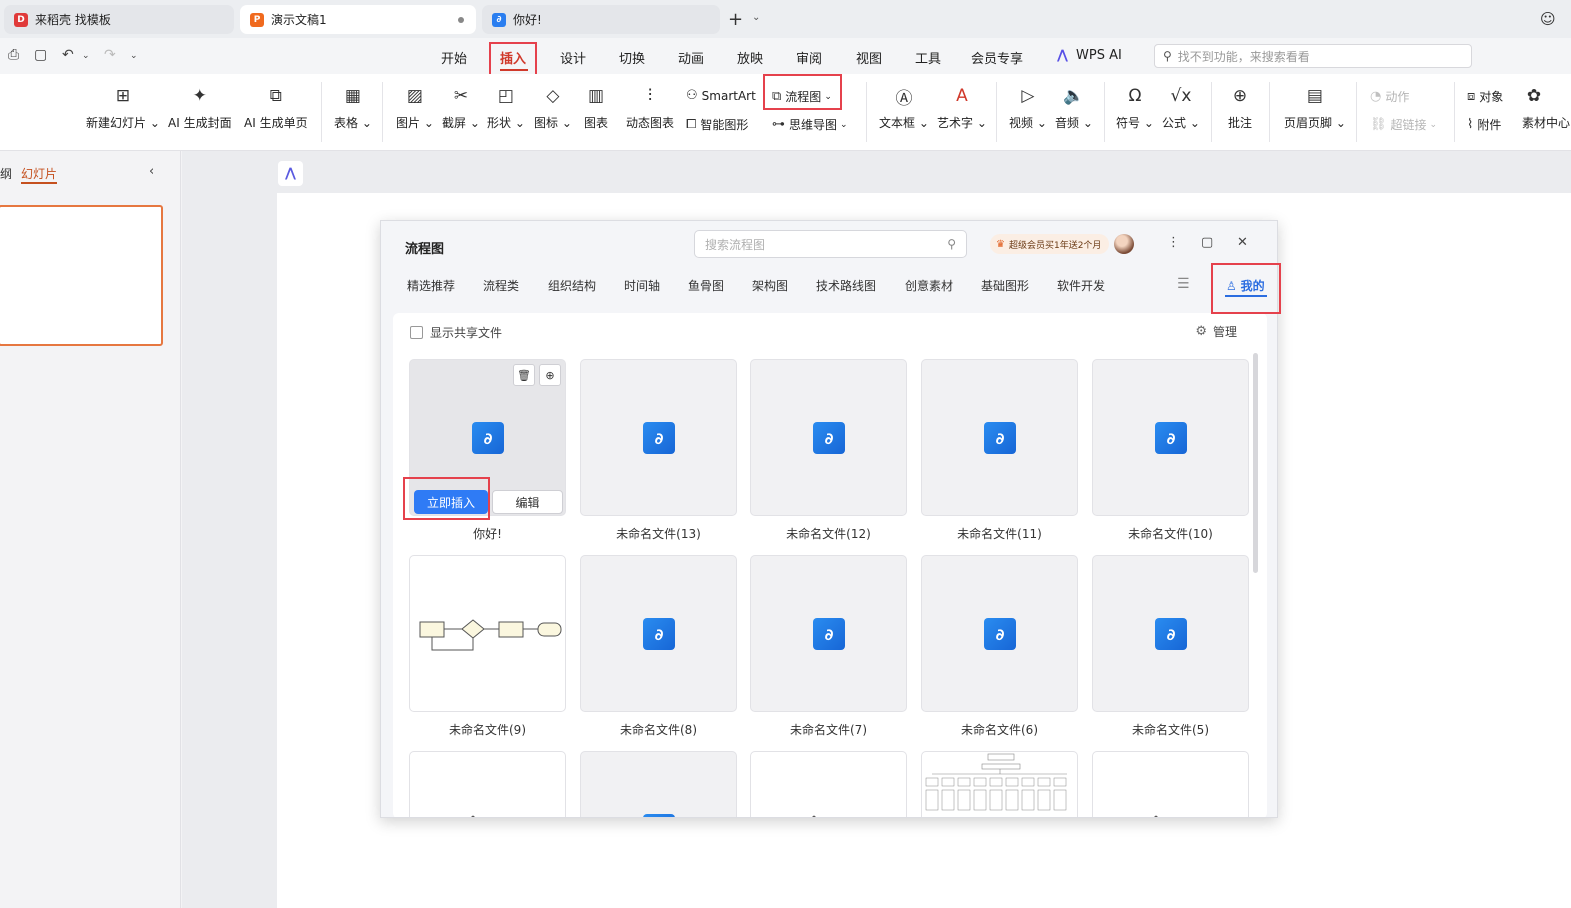 The width and height of the screenshot is (1571, 908). I want to click on print-icon: ⎙, so click(13, 55).